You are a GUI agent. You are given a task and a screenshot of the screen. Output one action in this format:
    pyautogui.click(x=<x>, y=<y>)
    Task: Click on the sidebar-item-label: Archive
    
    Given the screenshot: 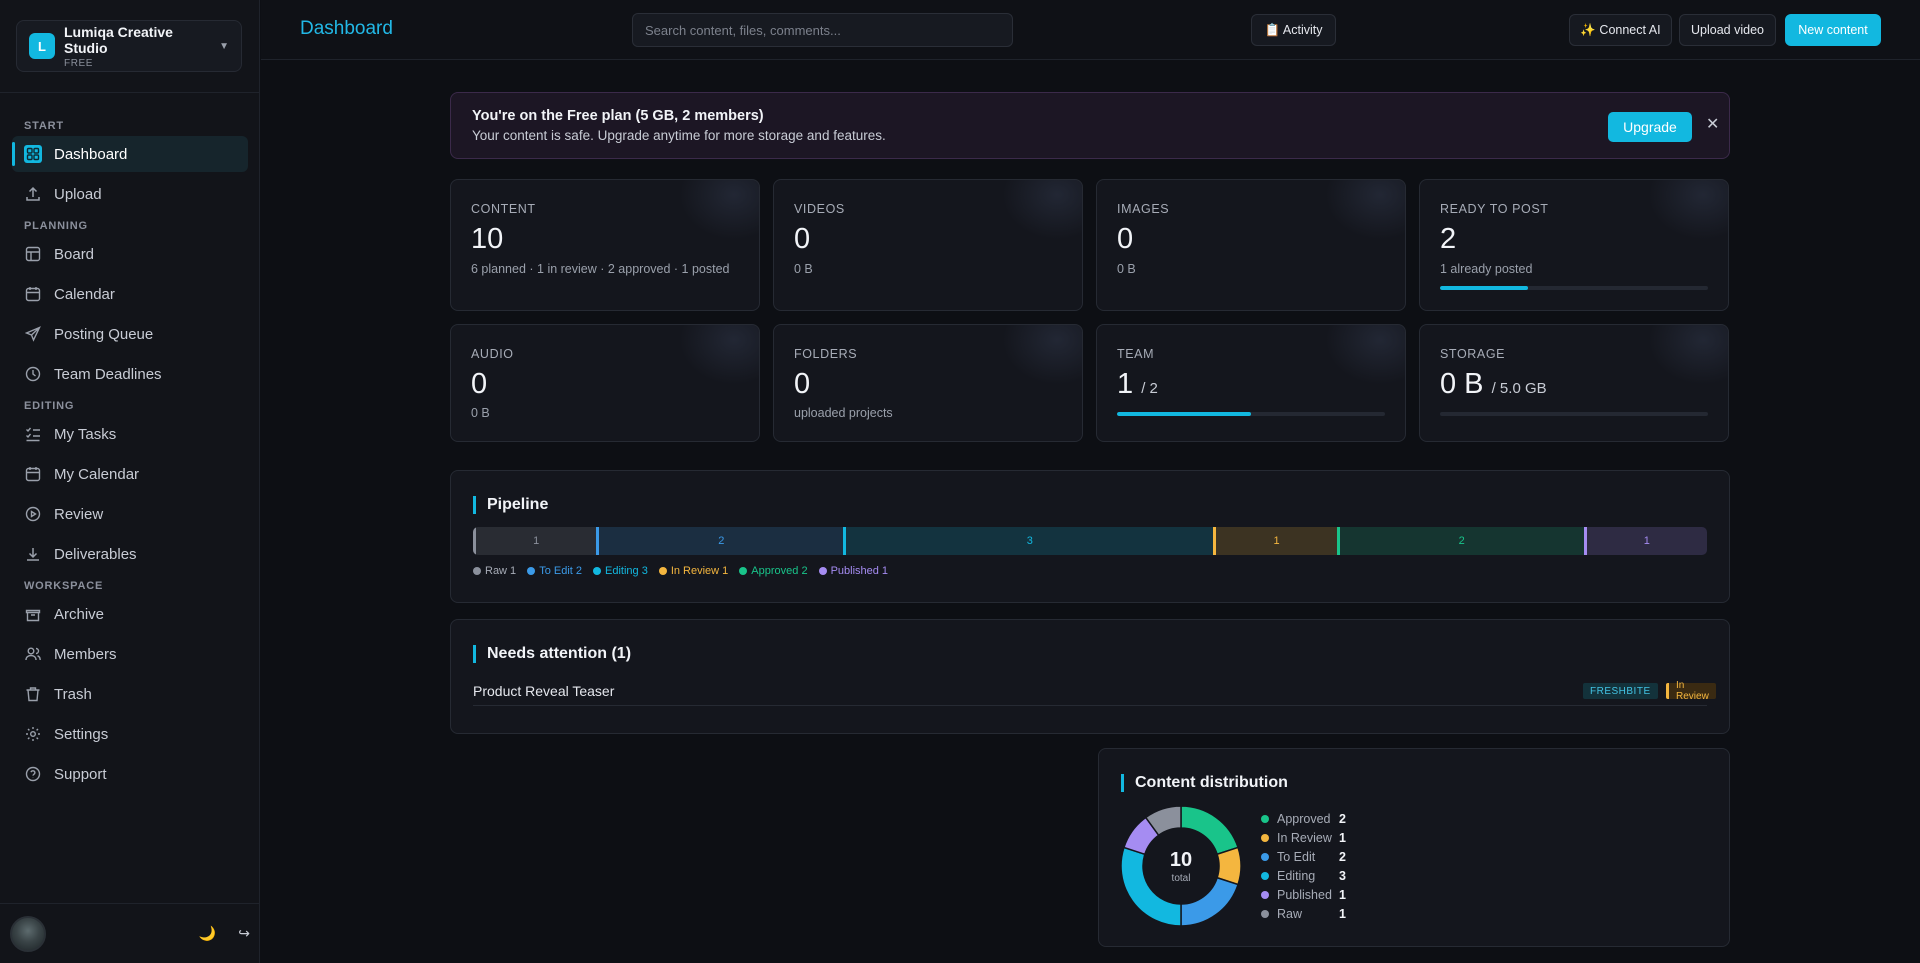 What is the action you would take?
    pyautogui.click(x=79, y=614)
    